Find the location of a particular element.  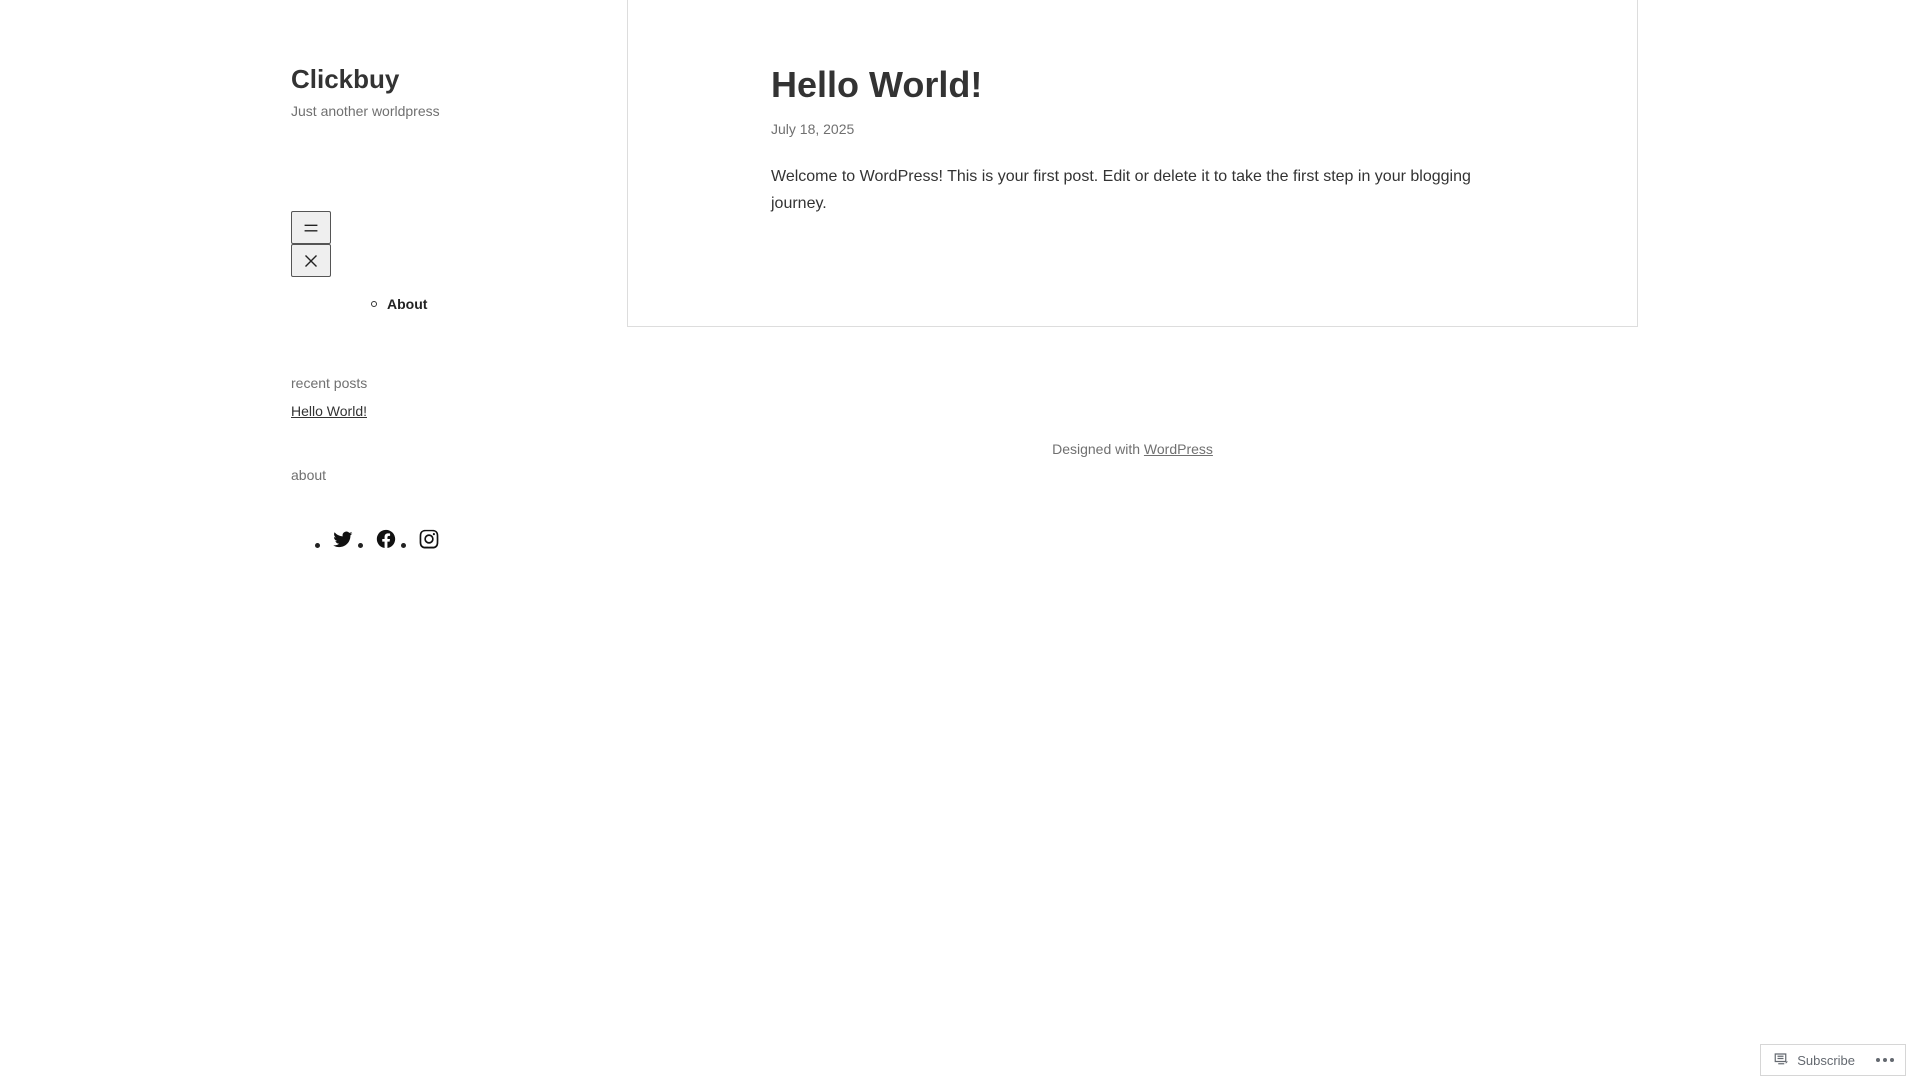

footer-prefix: Designed with is located at coordinates (1096, 449).